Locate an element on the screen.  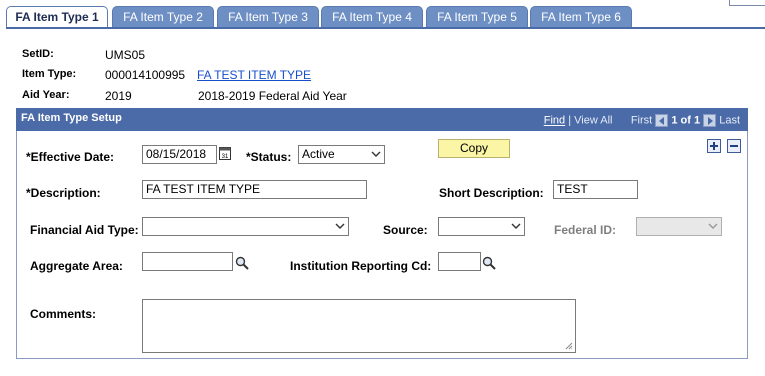
status-label: *Status: is located at coordinates (269, 157).